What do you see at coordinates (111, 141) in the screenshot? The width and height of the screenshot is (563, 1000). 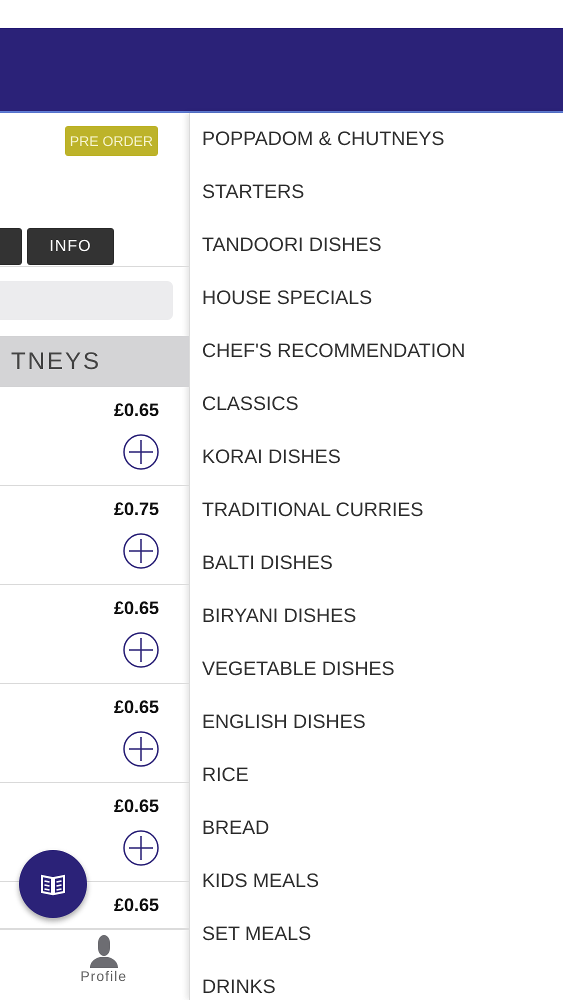 I see `pre-order-badge: PRE ORDER` at bounding box center [111, 141].